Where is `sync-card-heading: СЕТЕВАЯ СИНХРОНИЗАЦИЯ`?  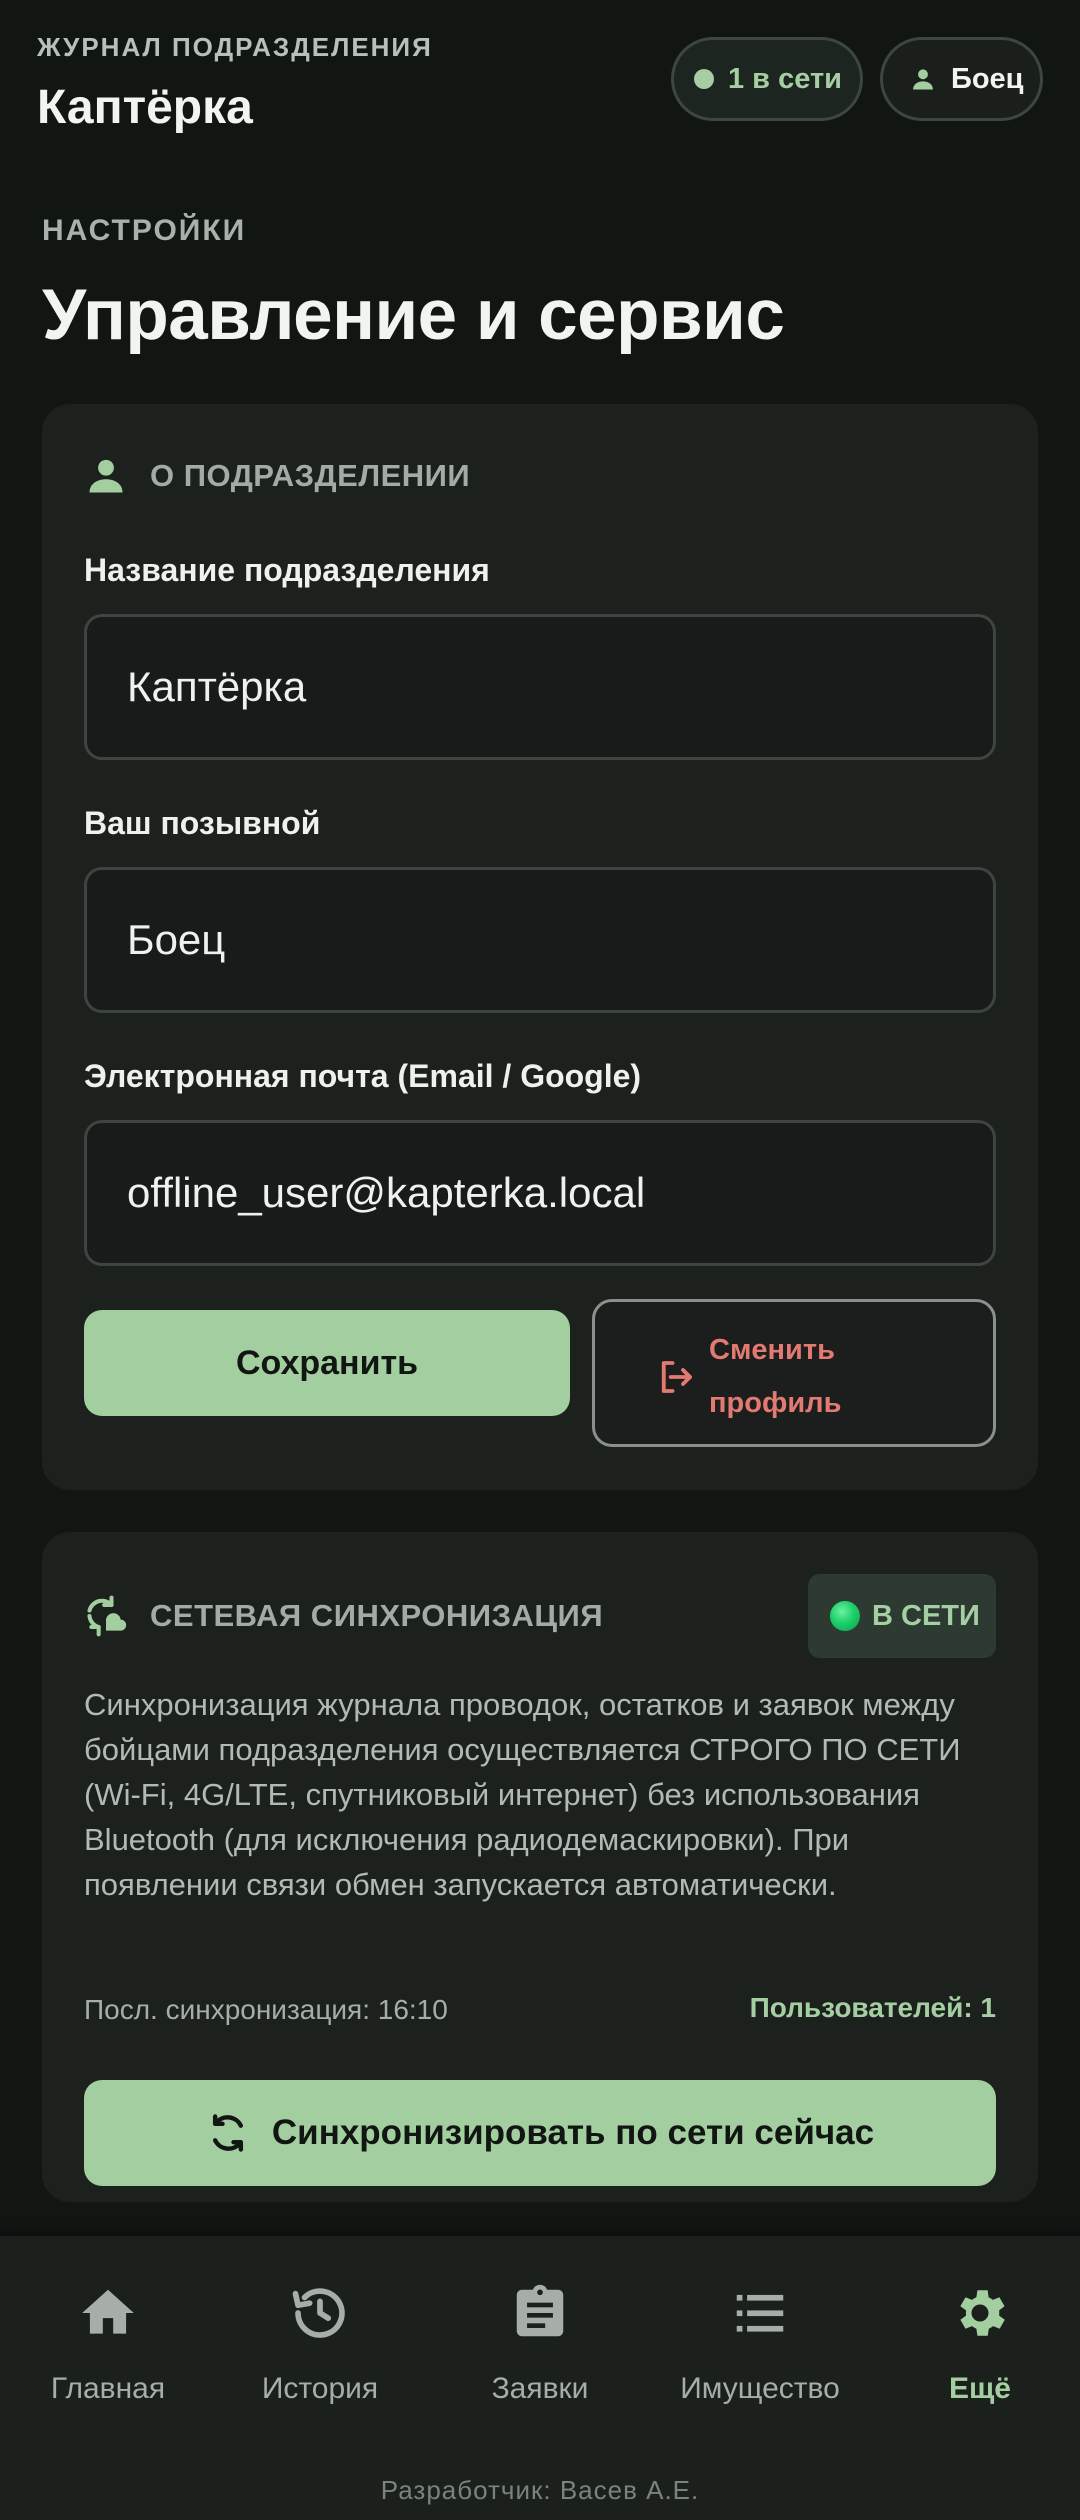
sync-card-heading: СЕТЕВАЯ СИНХРОНИЗАЦИЯ is located at coordinates (343, 1616).